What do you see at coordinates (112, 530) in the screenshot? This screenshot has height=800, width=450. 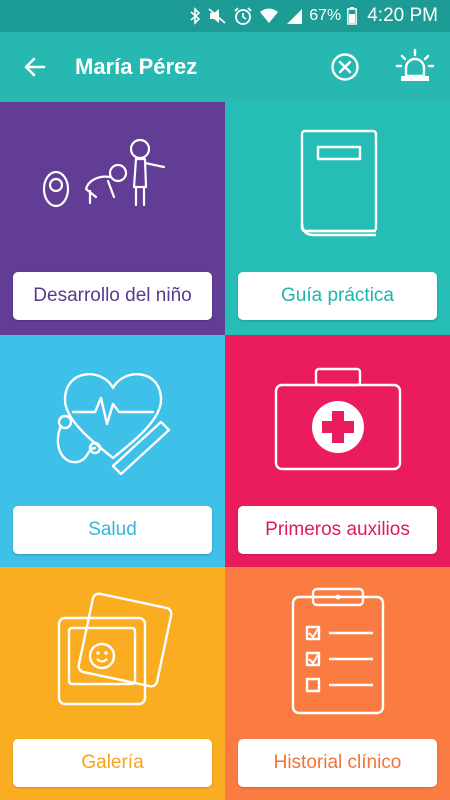 I see `tile-label: Salud` at bounding box center [112, 530].